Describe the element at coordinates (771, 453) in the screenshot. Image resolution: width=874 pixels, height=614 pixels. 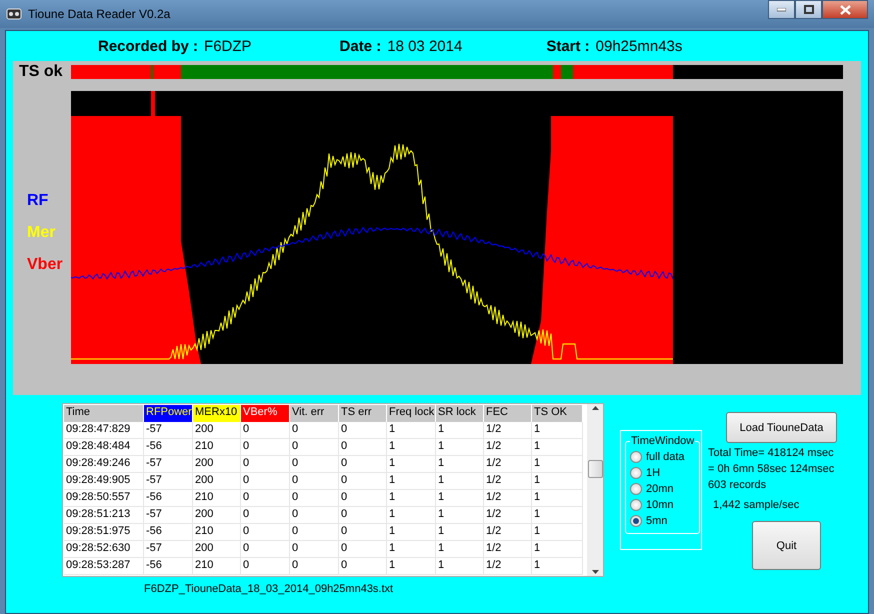
I see `stats-text: Total Time= 418124 msec` at that location.